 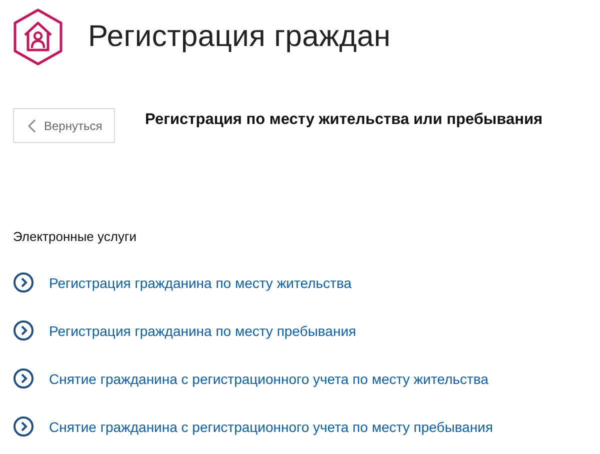 I want to click on service-link: Регистрация гражданина по месту пребывания, so click(x=184, y=330).